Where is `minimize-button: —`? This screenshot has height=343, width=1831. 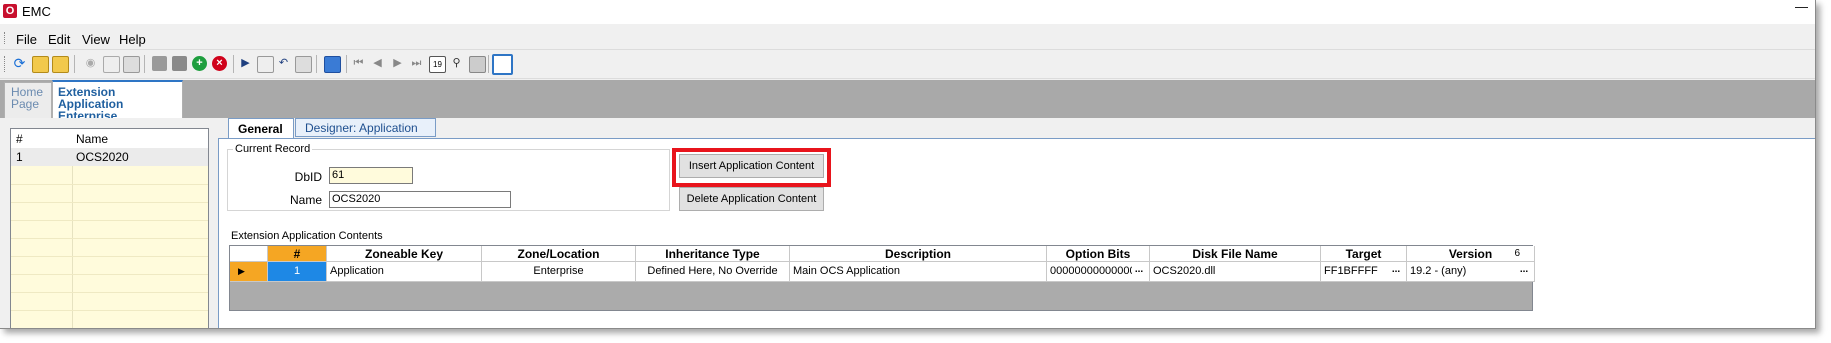
minimize-button: — is located at coordinates (1802, 8).